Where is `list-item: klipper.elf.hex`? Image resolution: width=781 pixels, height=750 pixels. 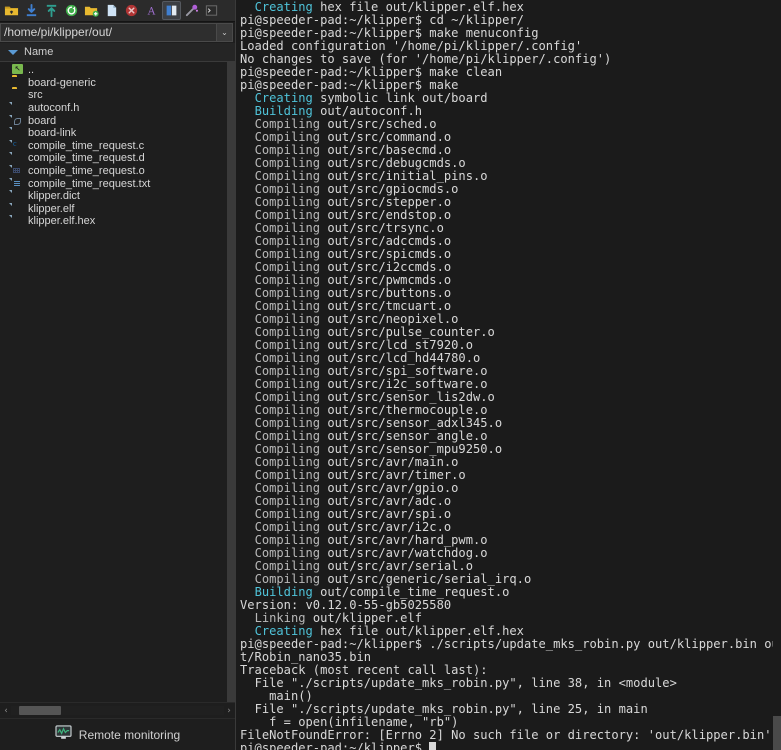
list-item: klipper.elf.hex is located at coordinates (117, 221).